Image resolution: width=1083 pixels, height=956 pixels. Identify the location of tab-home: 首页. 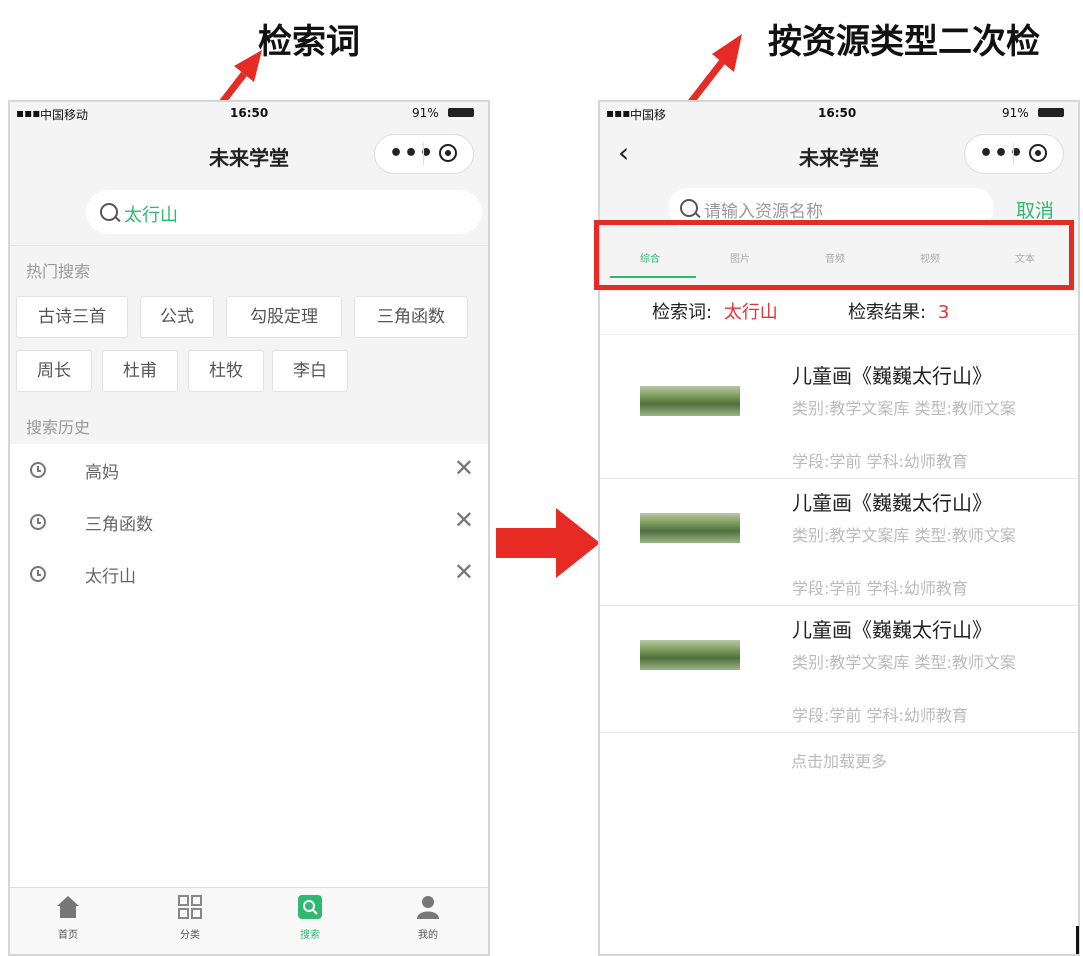
(68, 917).